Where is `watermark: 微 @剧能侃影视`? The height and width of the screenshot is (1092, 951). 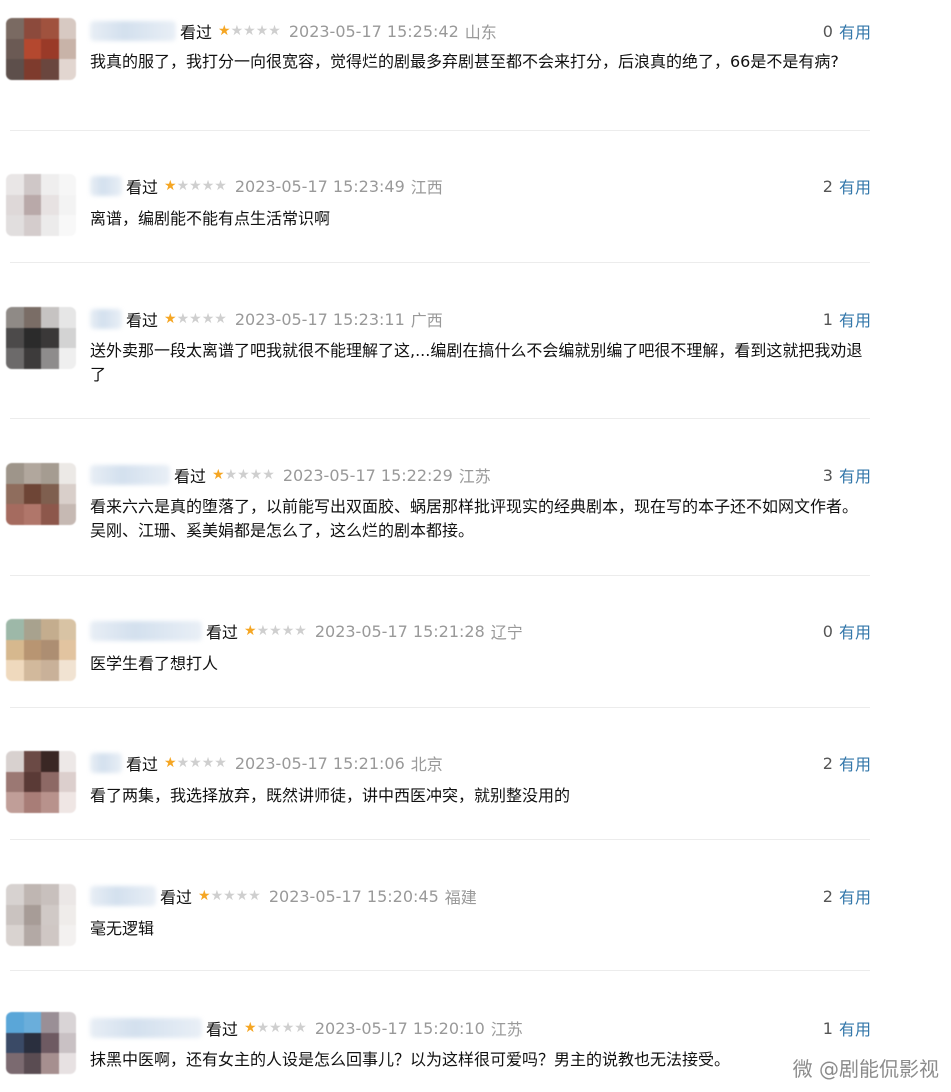 watermark: 微 @剧能侃影视 is located at coordinates (865, 1069).